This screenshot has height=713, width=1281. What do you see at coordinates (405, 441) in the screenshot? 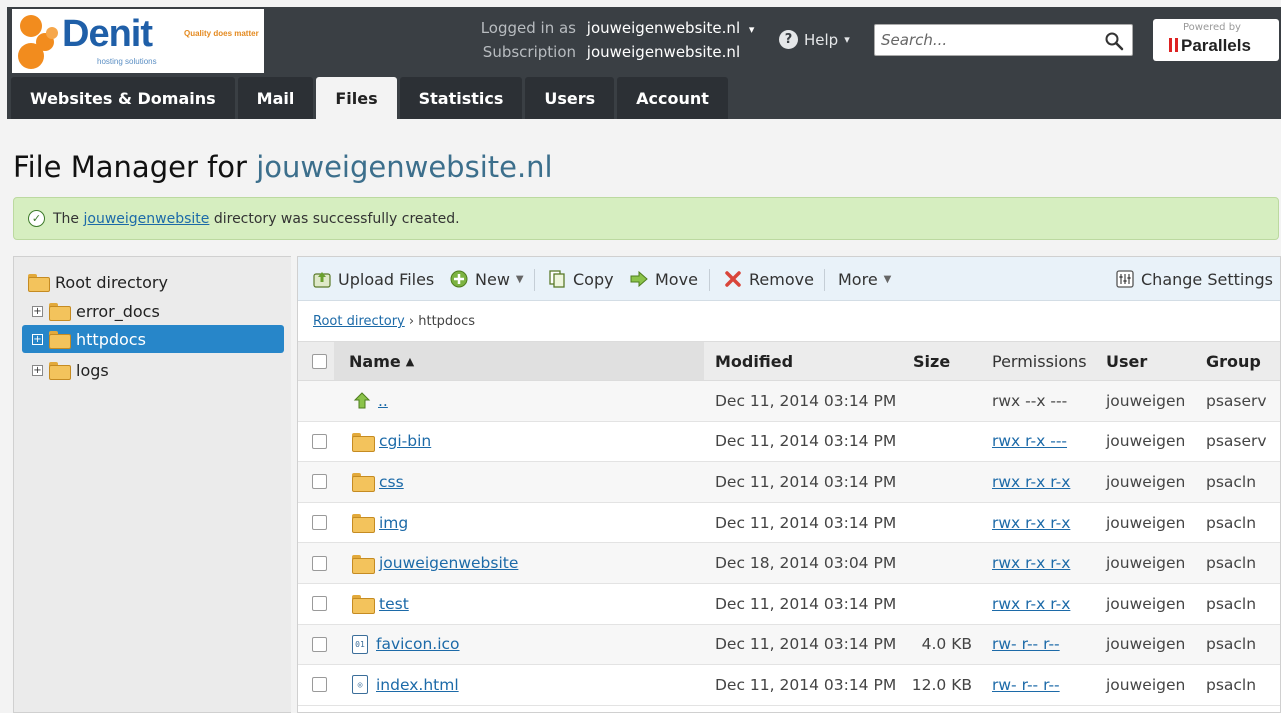
I see `file-name-link: cgi-bin` at bounding box center [405, 441].